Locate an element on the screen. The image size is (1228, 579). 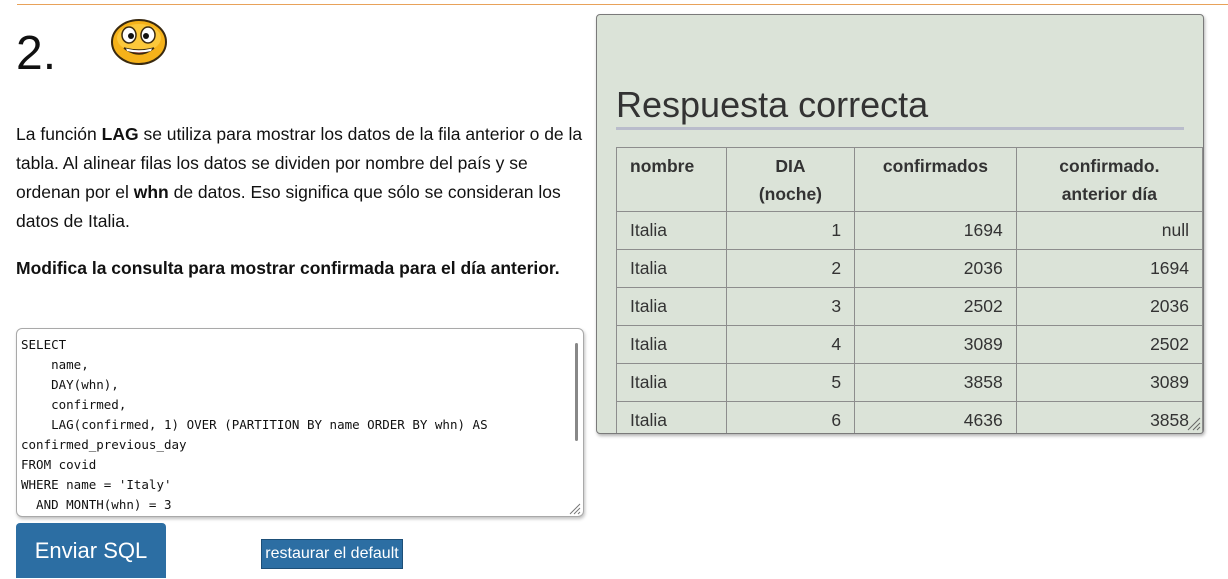
cell-anterior: 2036 is located at coordinates (1109, 306).